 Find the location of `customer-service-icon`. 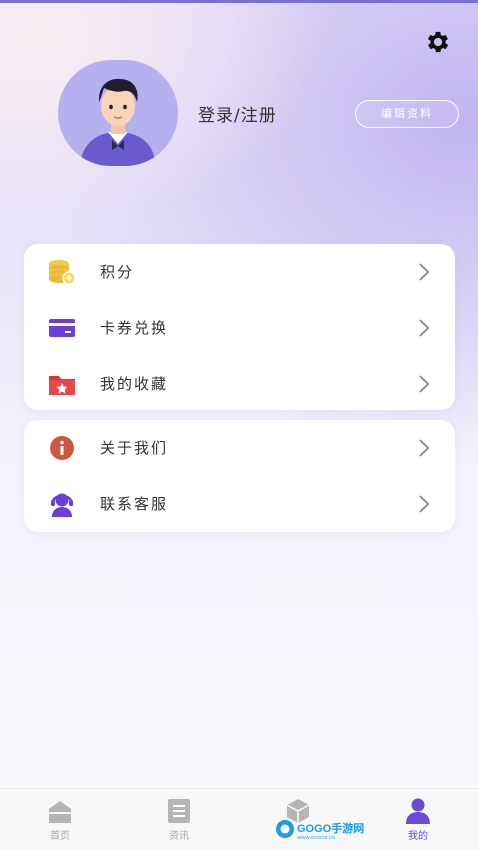

customer-service-icon is located at coordinates (62, 505).